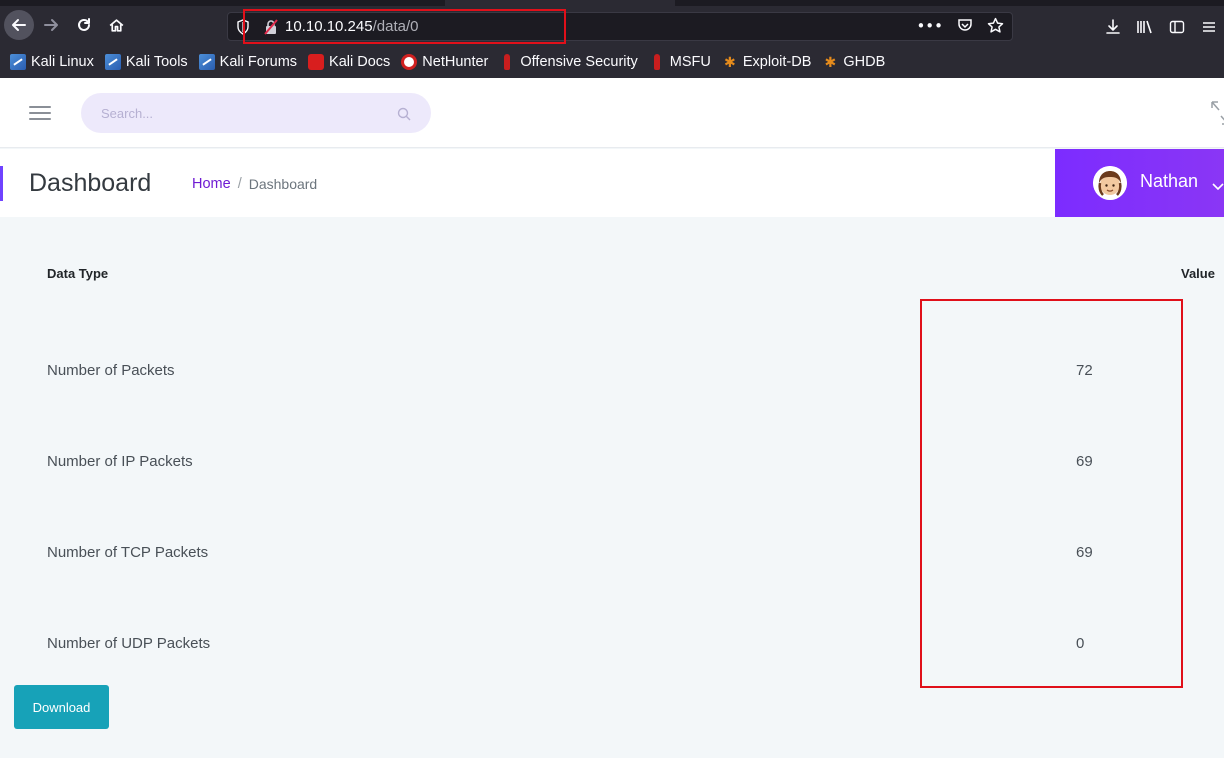 This screenshot has width=1224, height=758. I want to click on bookmark-exploit-db: ✱ Exploit-DB, so click(766, 62).